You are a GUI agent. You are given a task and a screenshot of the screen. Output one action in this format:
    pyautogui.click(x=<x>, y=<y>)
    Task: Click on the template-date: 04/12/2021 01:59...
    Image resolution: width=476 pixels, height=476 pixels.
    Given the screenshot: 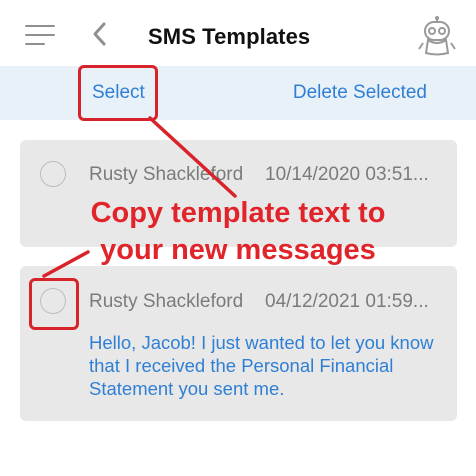 What is the action you would take?
    pyautogui.click(x=347, y=301)
    